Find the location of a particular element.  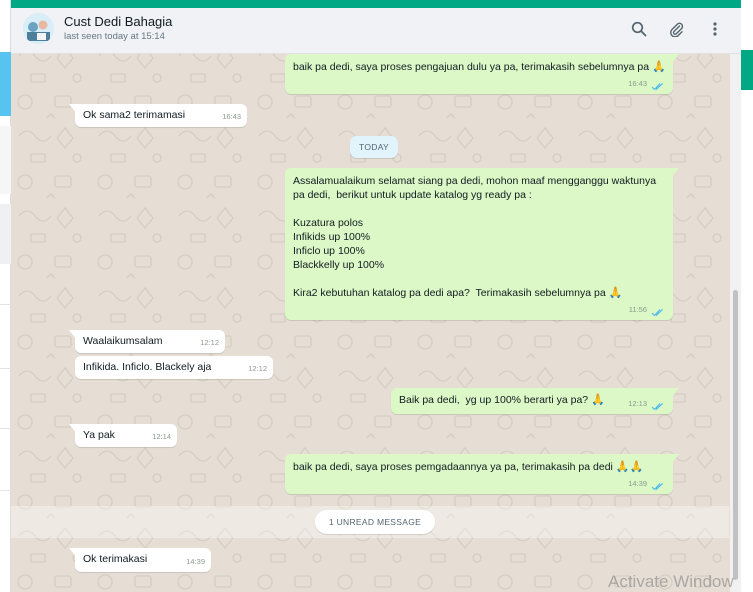

incoming-message: Waalaikumsalam 12:12 is located at coordinates (147, 341).